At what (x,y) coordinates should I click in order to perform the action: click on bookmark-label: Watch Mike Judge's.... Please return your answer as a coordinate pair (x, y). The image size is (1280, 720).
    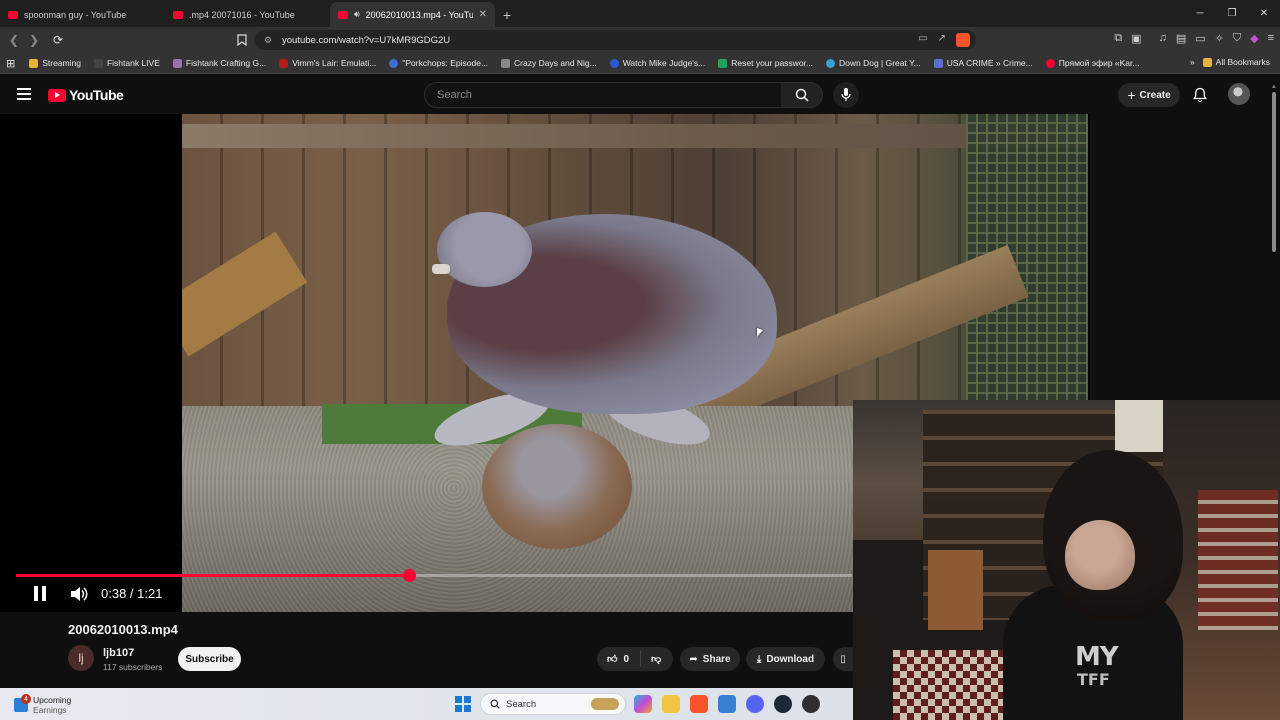
    Looking at the image, I should click on (664, 63).